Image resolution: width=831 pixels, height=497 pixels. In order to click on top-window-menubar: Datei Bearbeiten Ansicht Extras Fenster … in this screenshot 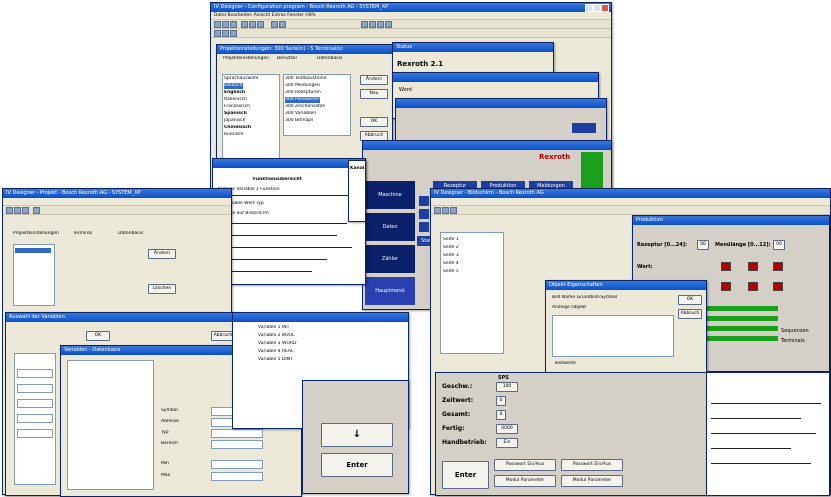, I will do `click(411, 16)`.